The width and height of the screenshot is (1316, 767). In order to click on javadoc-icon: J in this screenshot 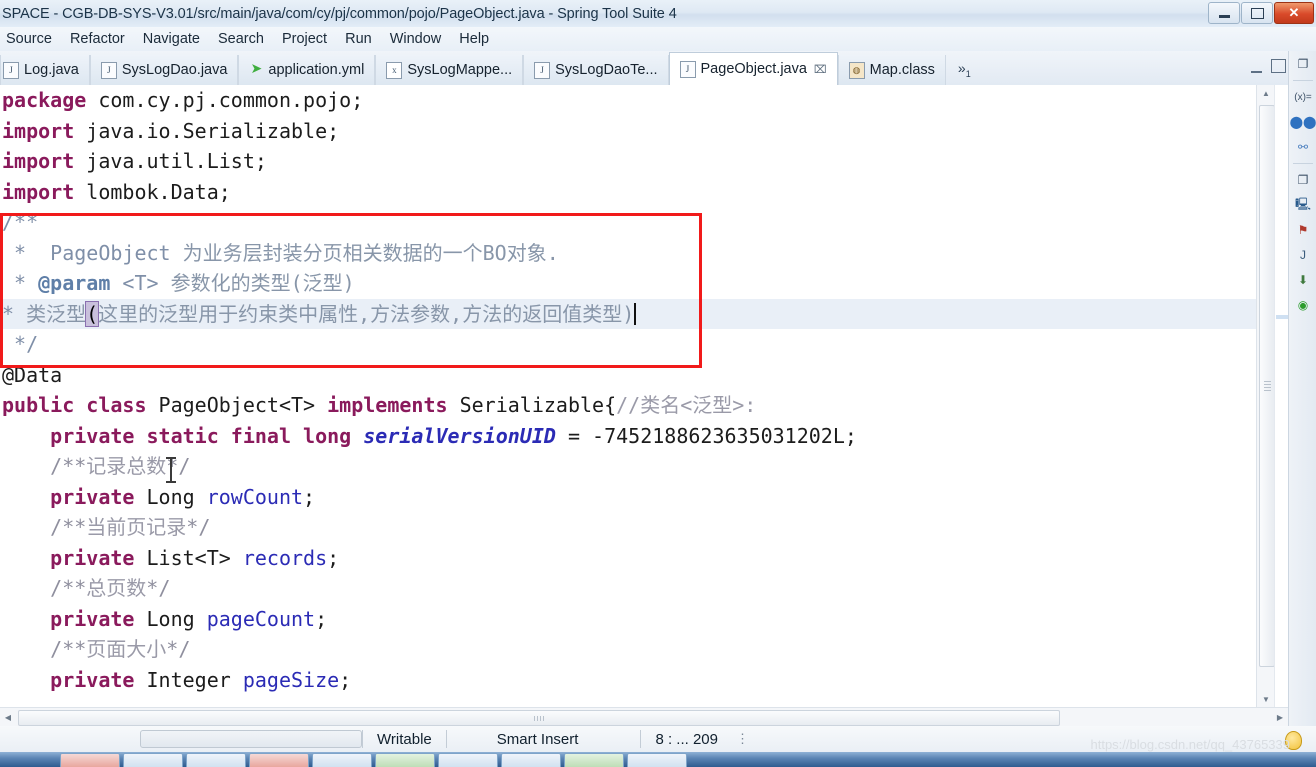, I will do `click(1303, 255)`.